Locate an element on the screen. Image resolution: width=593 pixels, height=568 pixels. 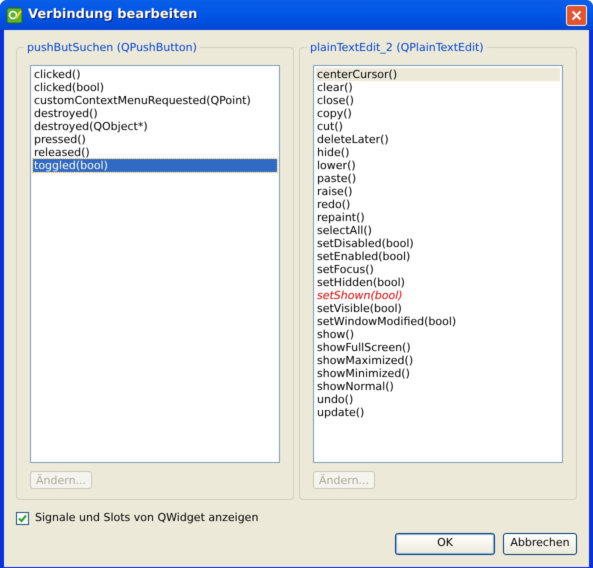
list-item: showMaximized() is located at coordinates (438, 360).